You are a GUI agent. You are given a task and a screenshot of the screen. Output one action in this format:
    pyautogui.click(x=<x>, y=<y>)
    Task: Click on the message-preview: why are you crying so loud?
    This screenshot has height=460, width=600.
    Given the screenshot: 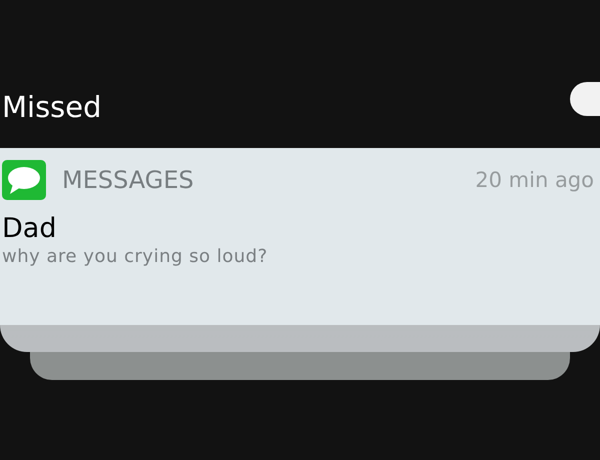 What is the action you would take?
    pyautogui.click(x=135, y=256)
    